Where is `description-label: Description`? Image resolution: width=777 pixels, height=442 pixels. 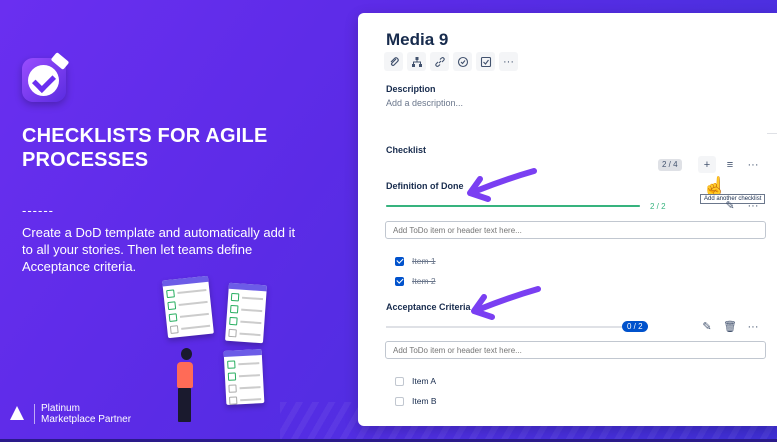 description-label: Description is located at coordinates (411, 89).